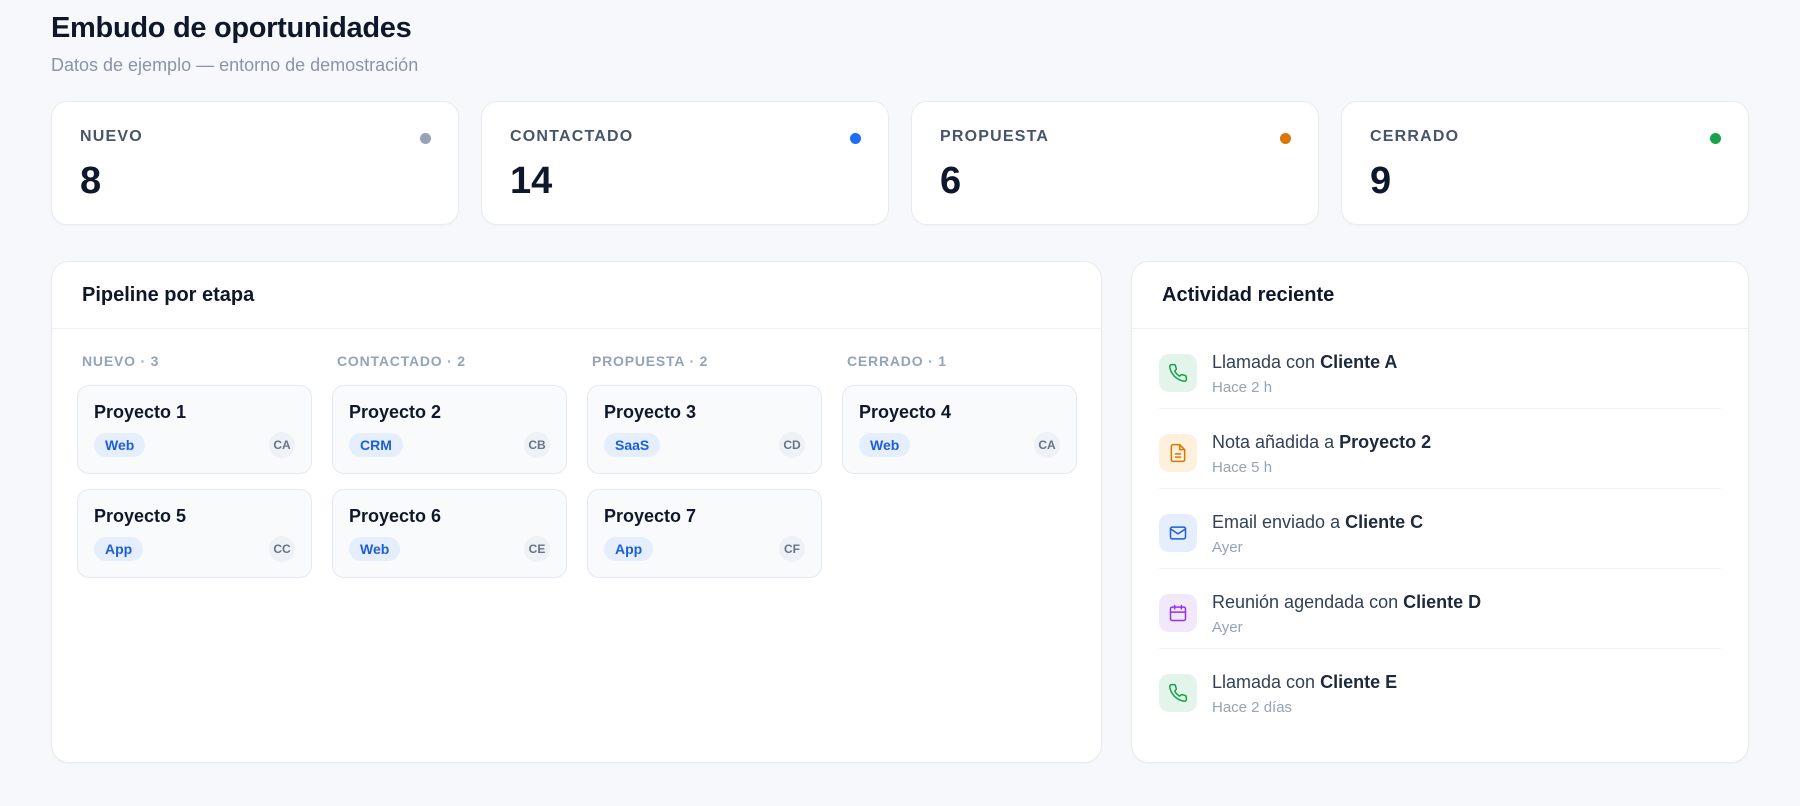 The height and width of the screenshot is (806, 1800). I want to click on deal-title: Proyecto 7, so click(650, 516).